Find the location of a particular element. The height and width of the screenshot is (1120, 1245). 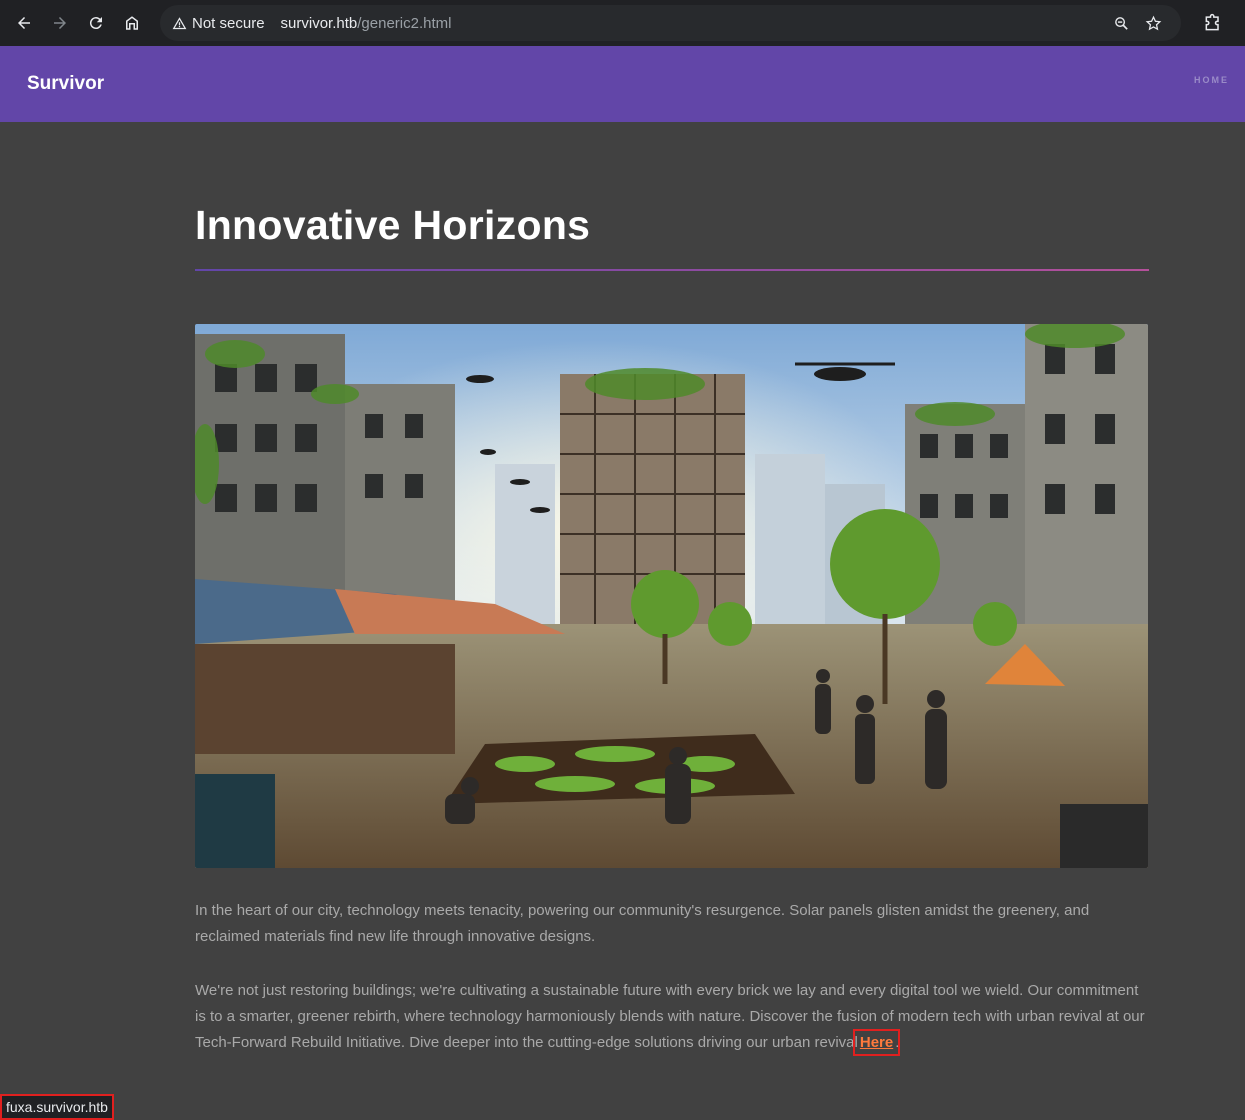

extensions-button is located at coordinates (1213, 23).